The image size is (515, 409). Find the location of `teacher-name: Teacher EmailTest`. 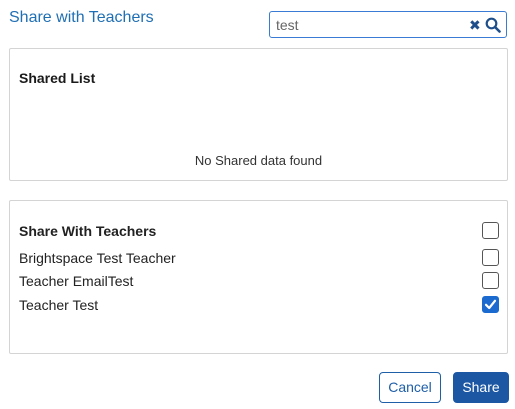

teacher-name: Teacher EmailTest is located at coordinates (76, 281).